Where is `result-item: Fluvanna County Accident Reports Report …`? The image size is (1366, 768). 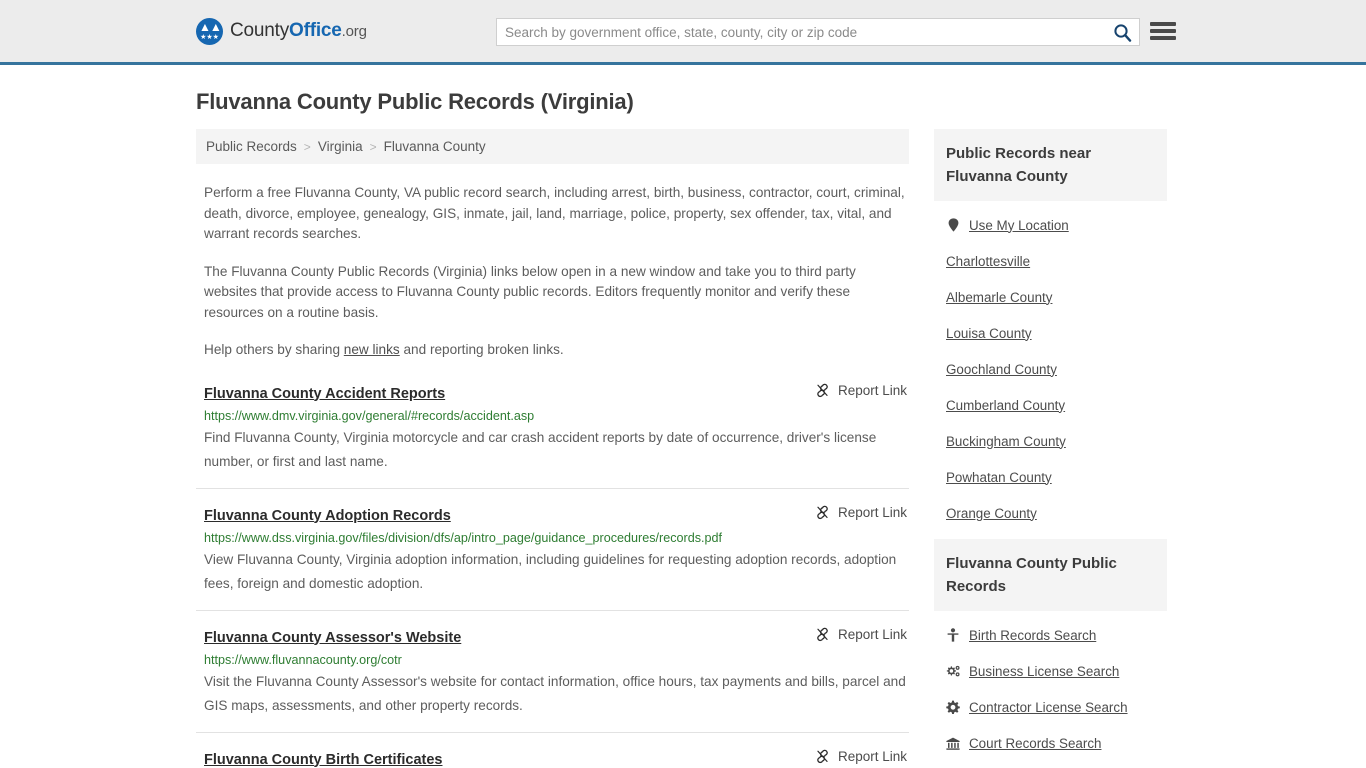
result-item: Fluvanna County Accident Reports Report … is located at coordinates (552, 436).